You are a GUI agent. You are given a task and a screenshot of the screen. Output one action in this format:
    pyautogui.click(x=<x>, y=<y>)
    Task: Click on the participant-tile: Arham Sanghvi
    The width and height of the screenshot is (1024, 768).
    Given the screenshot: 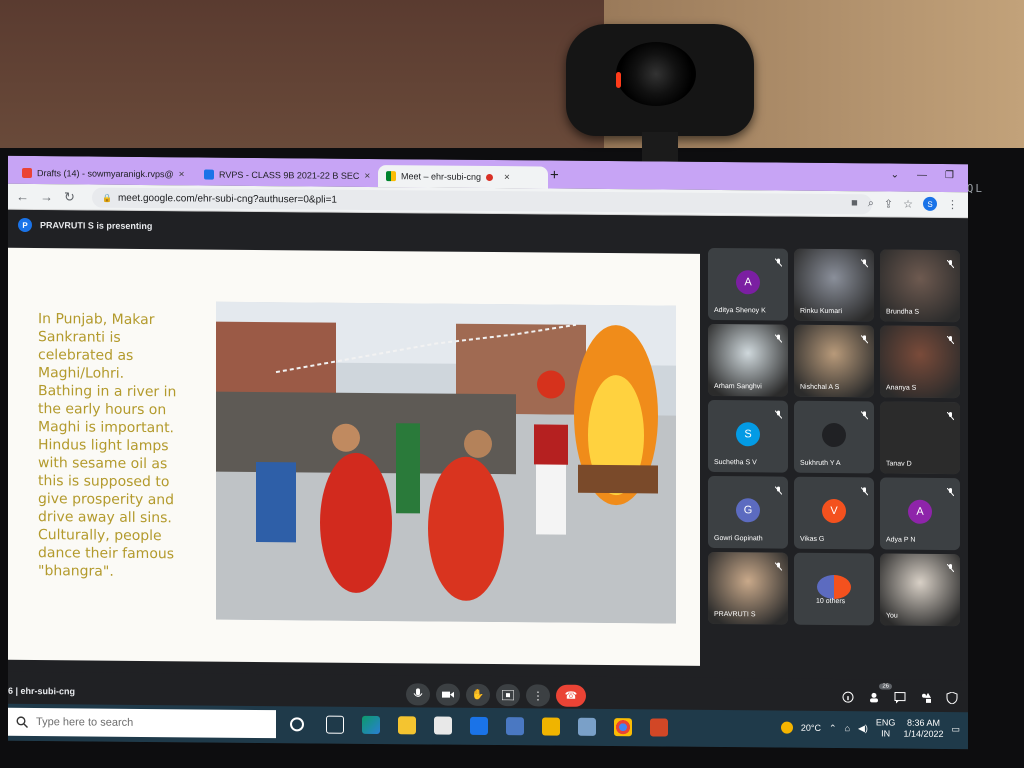 What is the action you would take?
    pyautogui.click(x=748, y=360)
    